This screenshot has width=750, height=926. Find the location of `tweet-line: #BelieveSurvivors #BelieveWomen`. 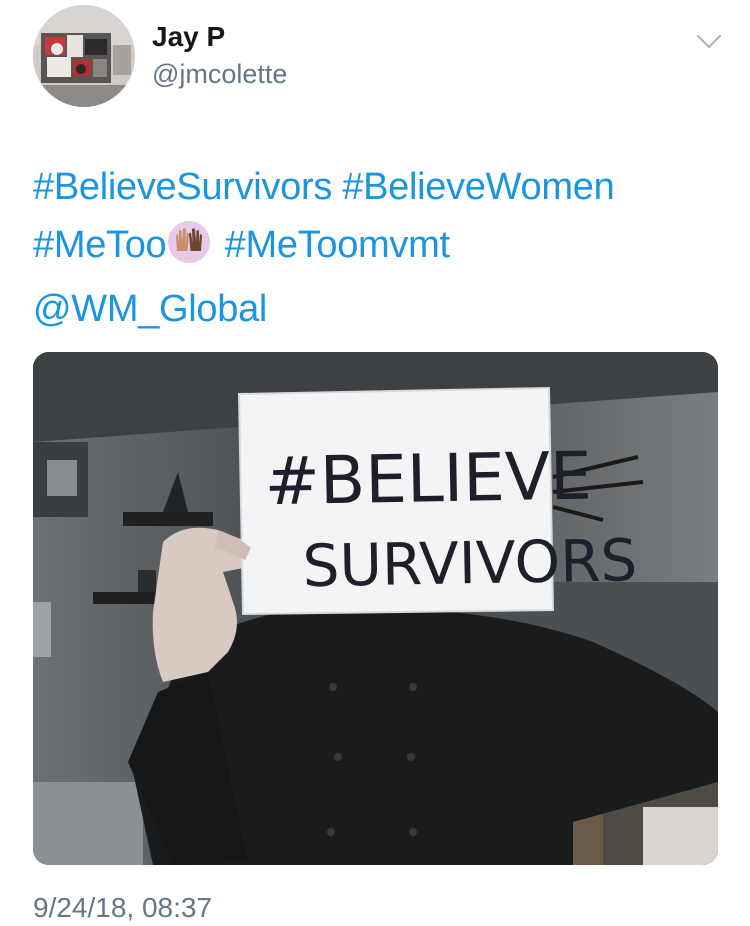

tweet-line: #BelieveSurvivors #BelieveWomen is located at coordinates (378, 187).